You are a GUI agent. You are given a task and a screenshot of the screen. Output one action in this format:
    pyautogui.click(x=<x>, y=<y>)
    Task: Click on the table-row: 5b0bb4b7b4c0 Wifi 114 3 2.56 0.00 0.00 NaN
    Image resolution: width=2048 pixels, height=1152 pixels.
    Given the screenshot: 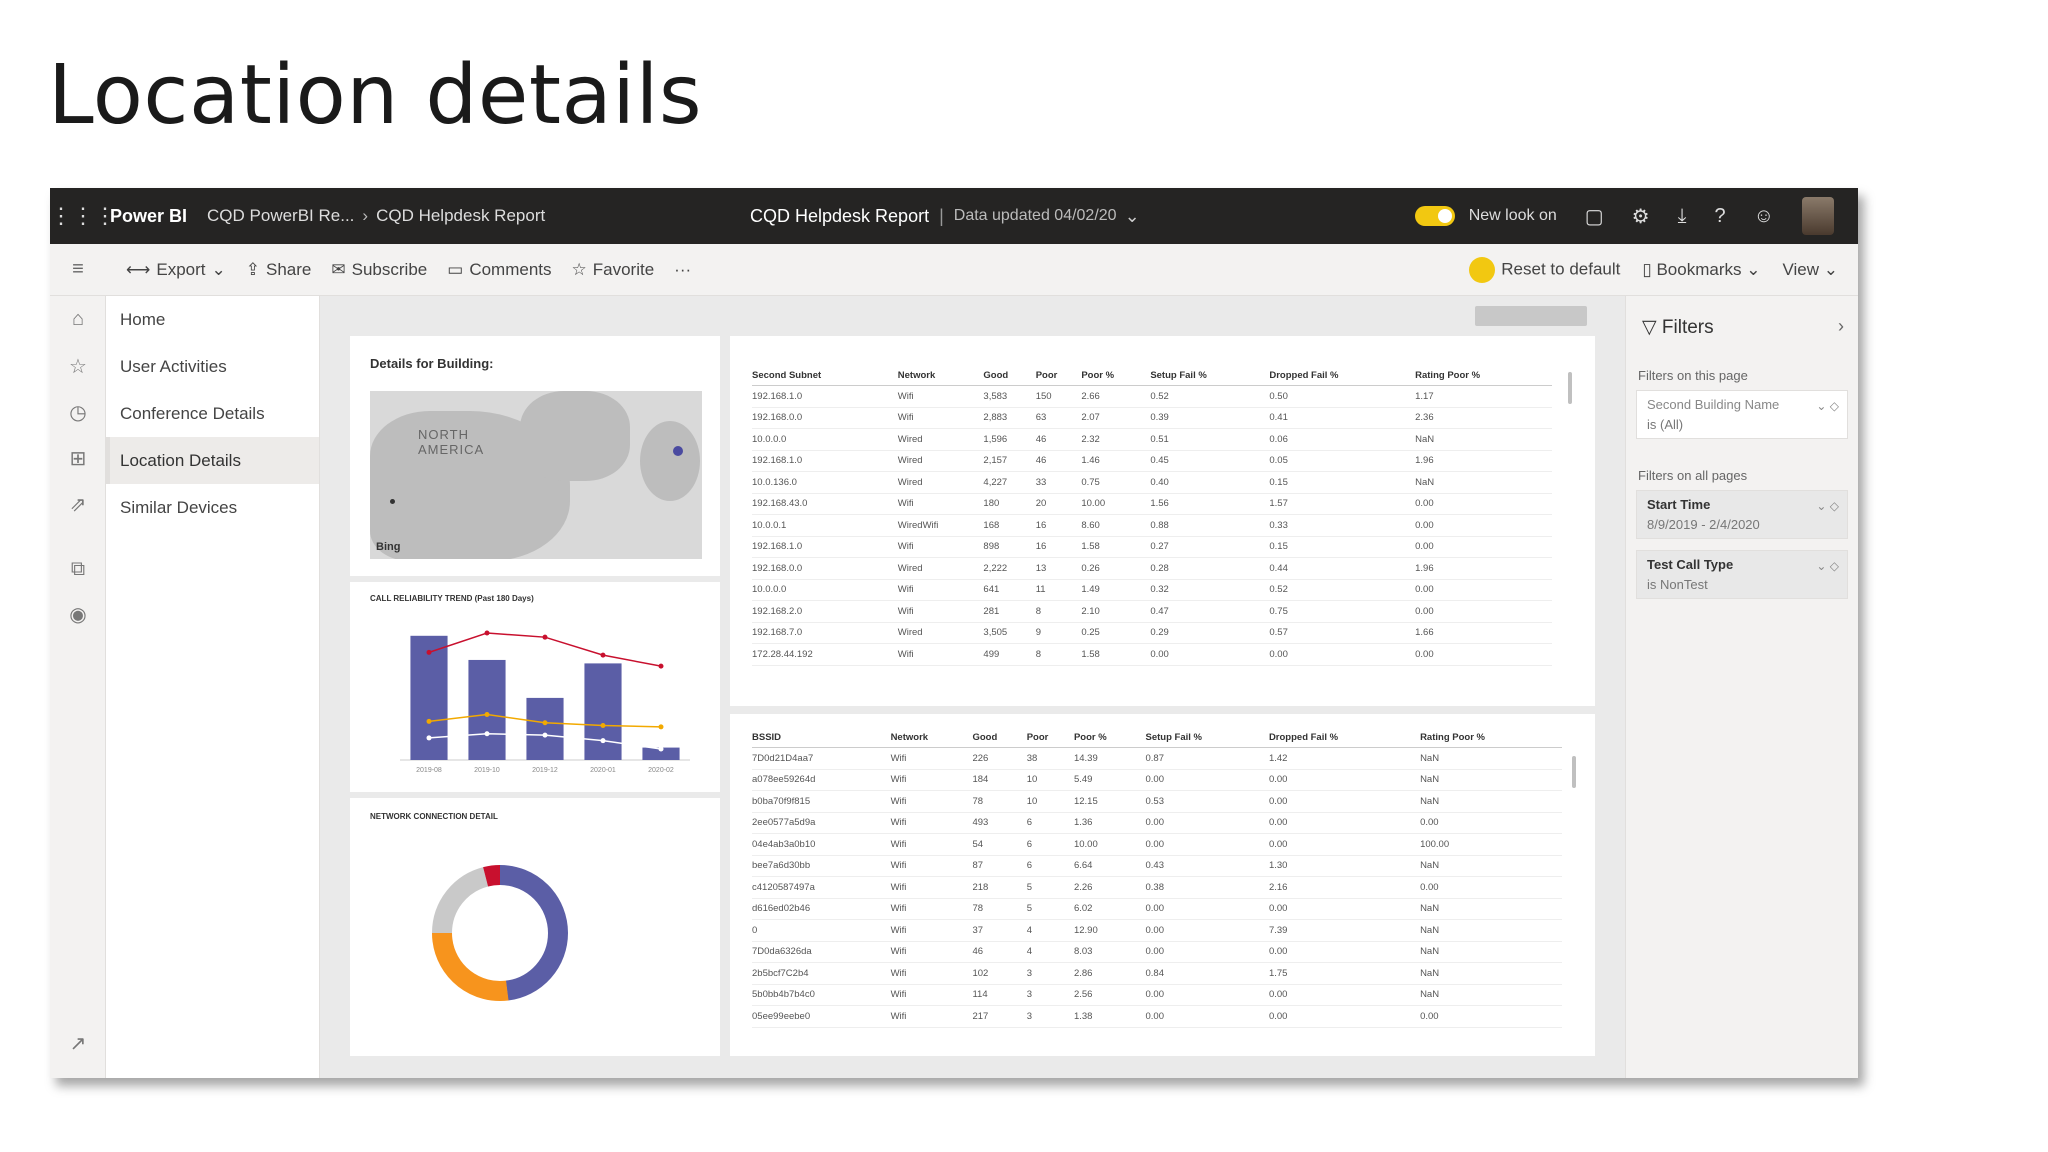 What is the action you would take?
    pyautogui.click(x=1157, y=995)
    